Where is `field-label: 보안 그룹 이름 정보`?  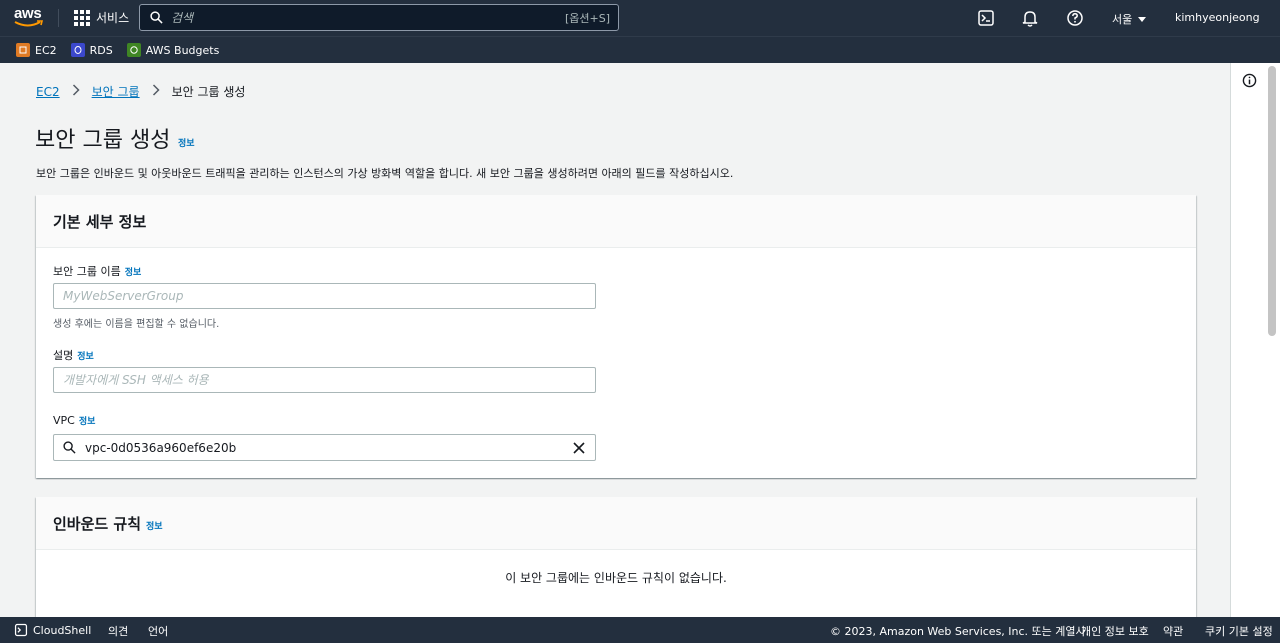 field-label: 보안 그룹 이름 정보 is located at coordinates (97, 271).